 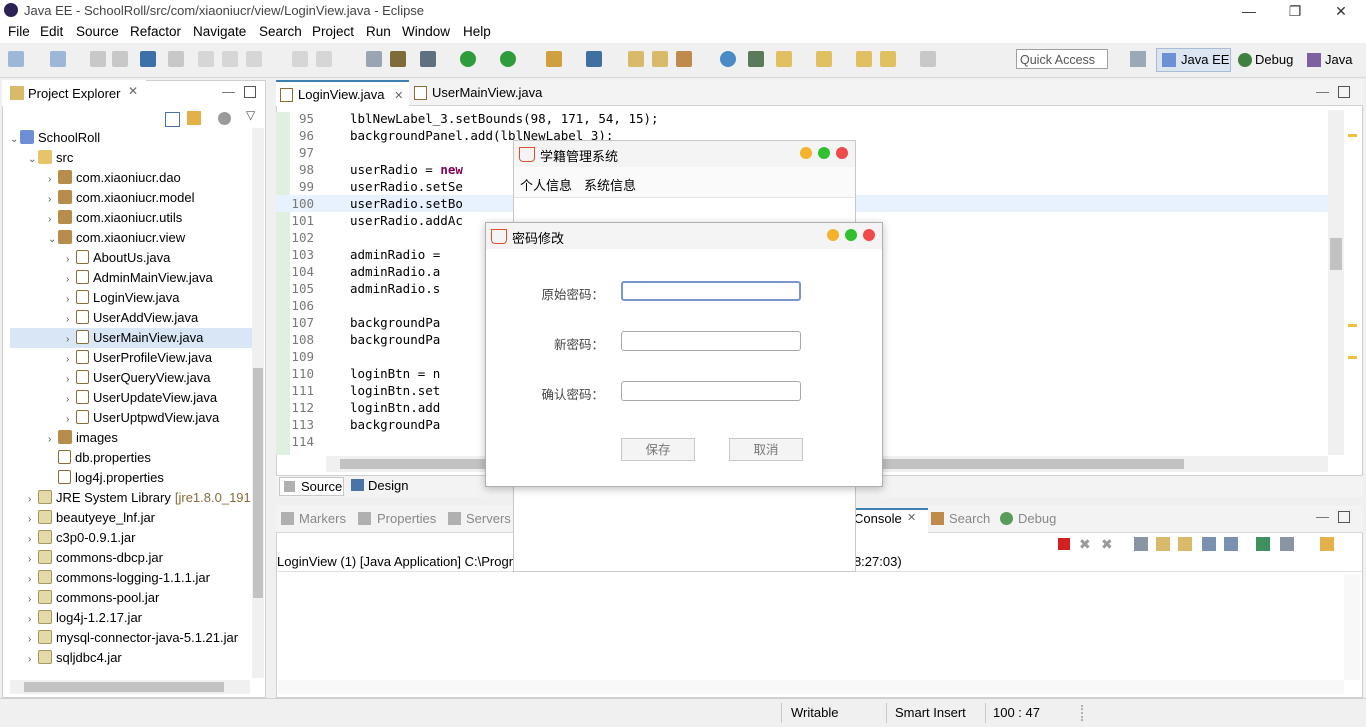 I want to click on tree-item: ⌄ src, so click(x=132, y=158).